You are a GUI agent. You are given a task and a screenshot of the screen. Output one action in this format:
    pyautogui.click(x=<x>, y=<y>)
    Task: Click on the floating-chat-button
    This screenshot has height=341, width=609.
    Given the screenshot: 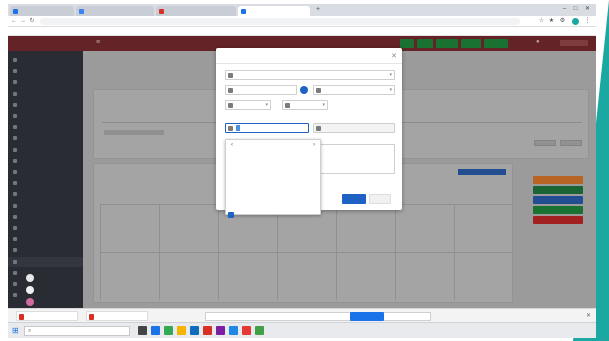 What is the action you would take?
    pyautogui.click(x=30, y=290)
    